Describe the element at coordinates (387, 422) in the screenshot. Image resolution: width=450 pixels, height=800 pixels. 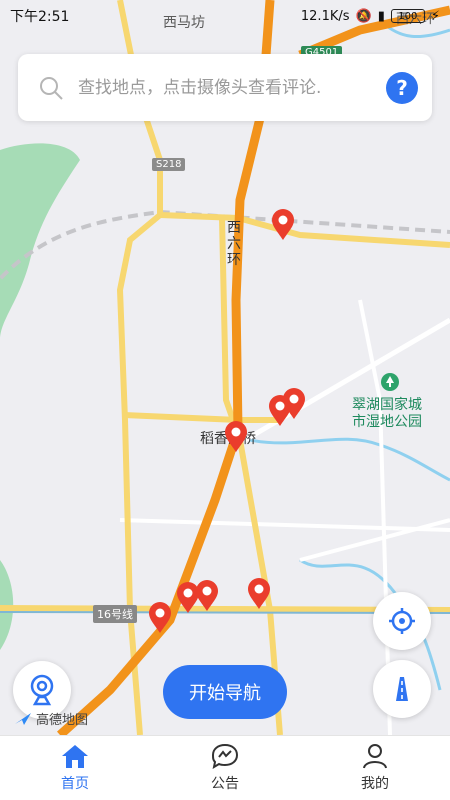
I see `park-label-line2: 市湿地公园` at that location.